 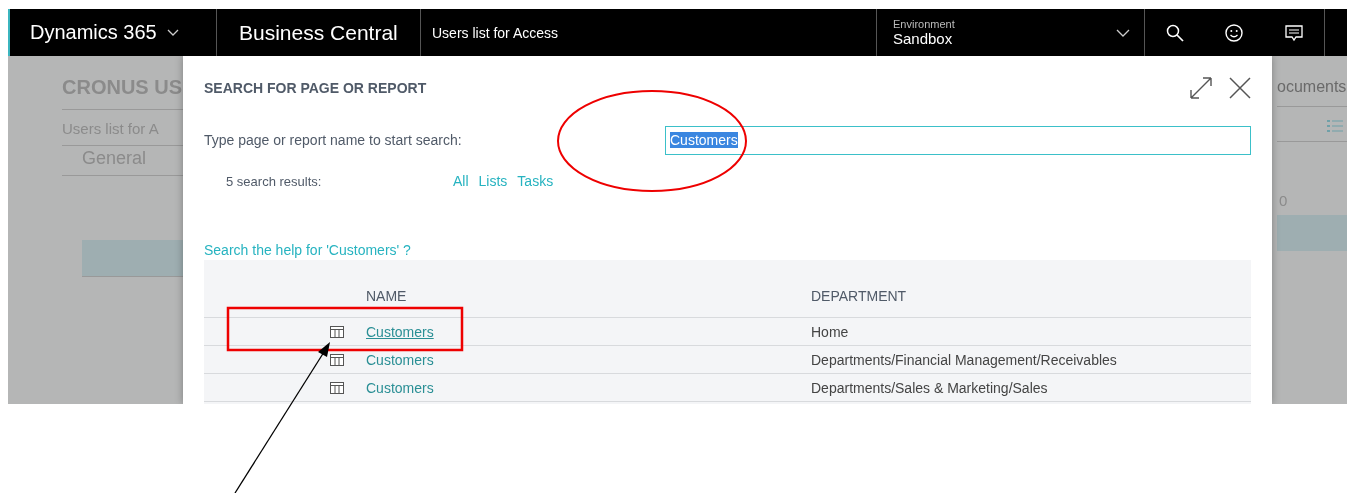 What do you see at coordinates (318, 32) in the screenshot?
I see `app-name: Business Central` at bounding box center [318, 32].